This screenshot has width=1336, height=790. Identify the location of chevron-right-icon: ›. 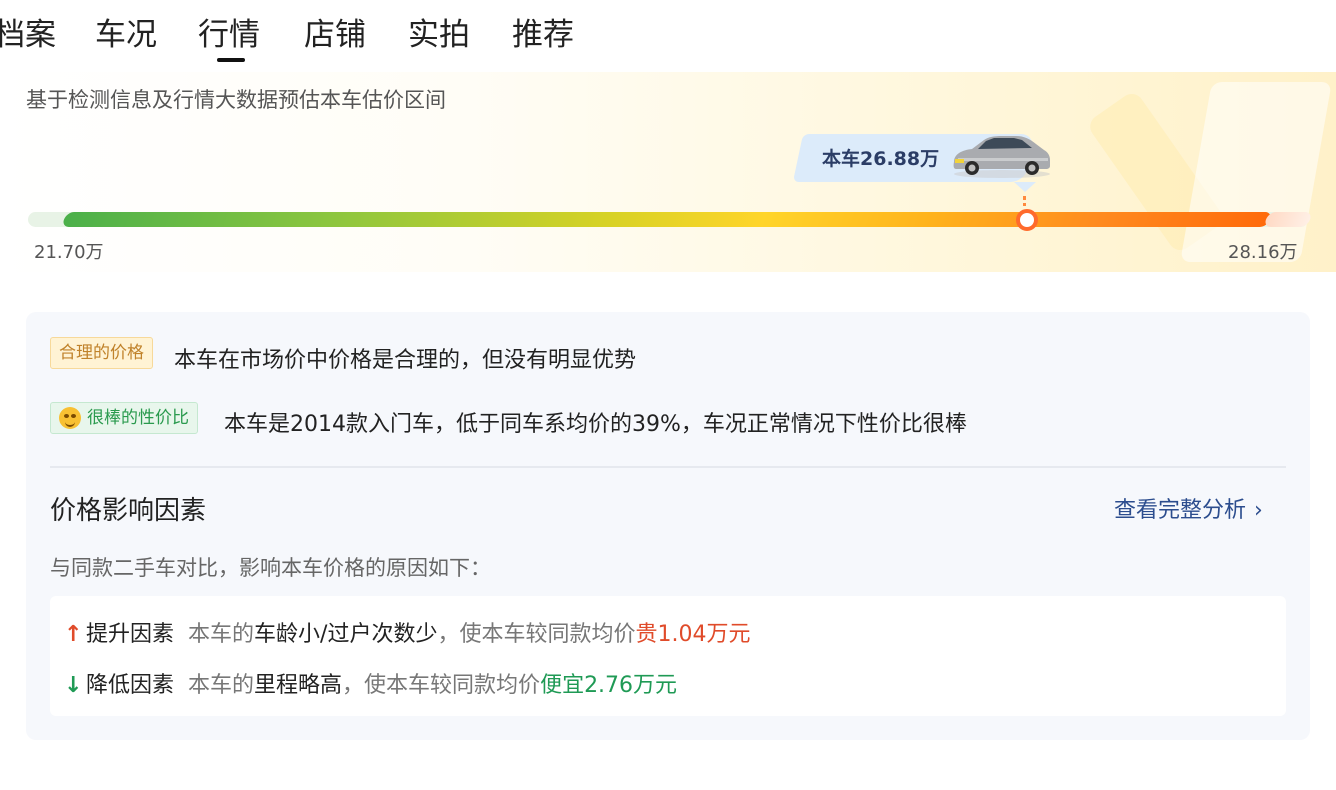
(1258, 510).